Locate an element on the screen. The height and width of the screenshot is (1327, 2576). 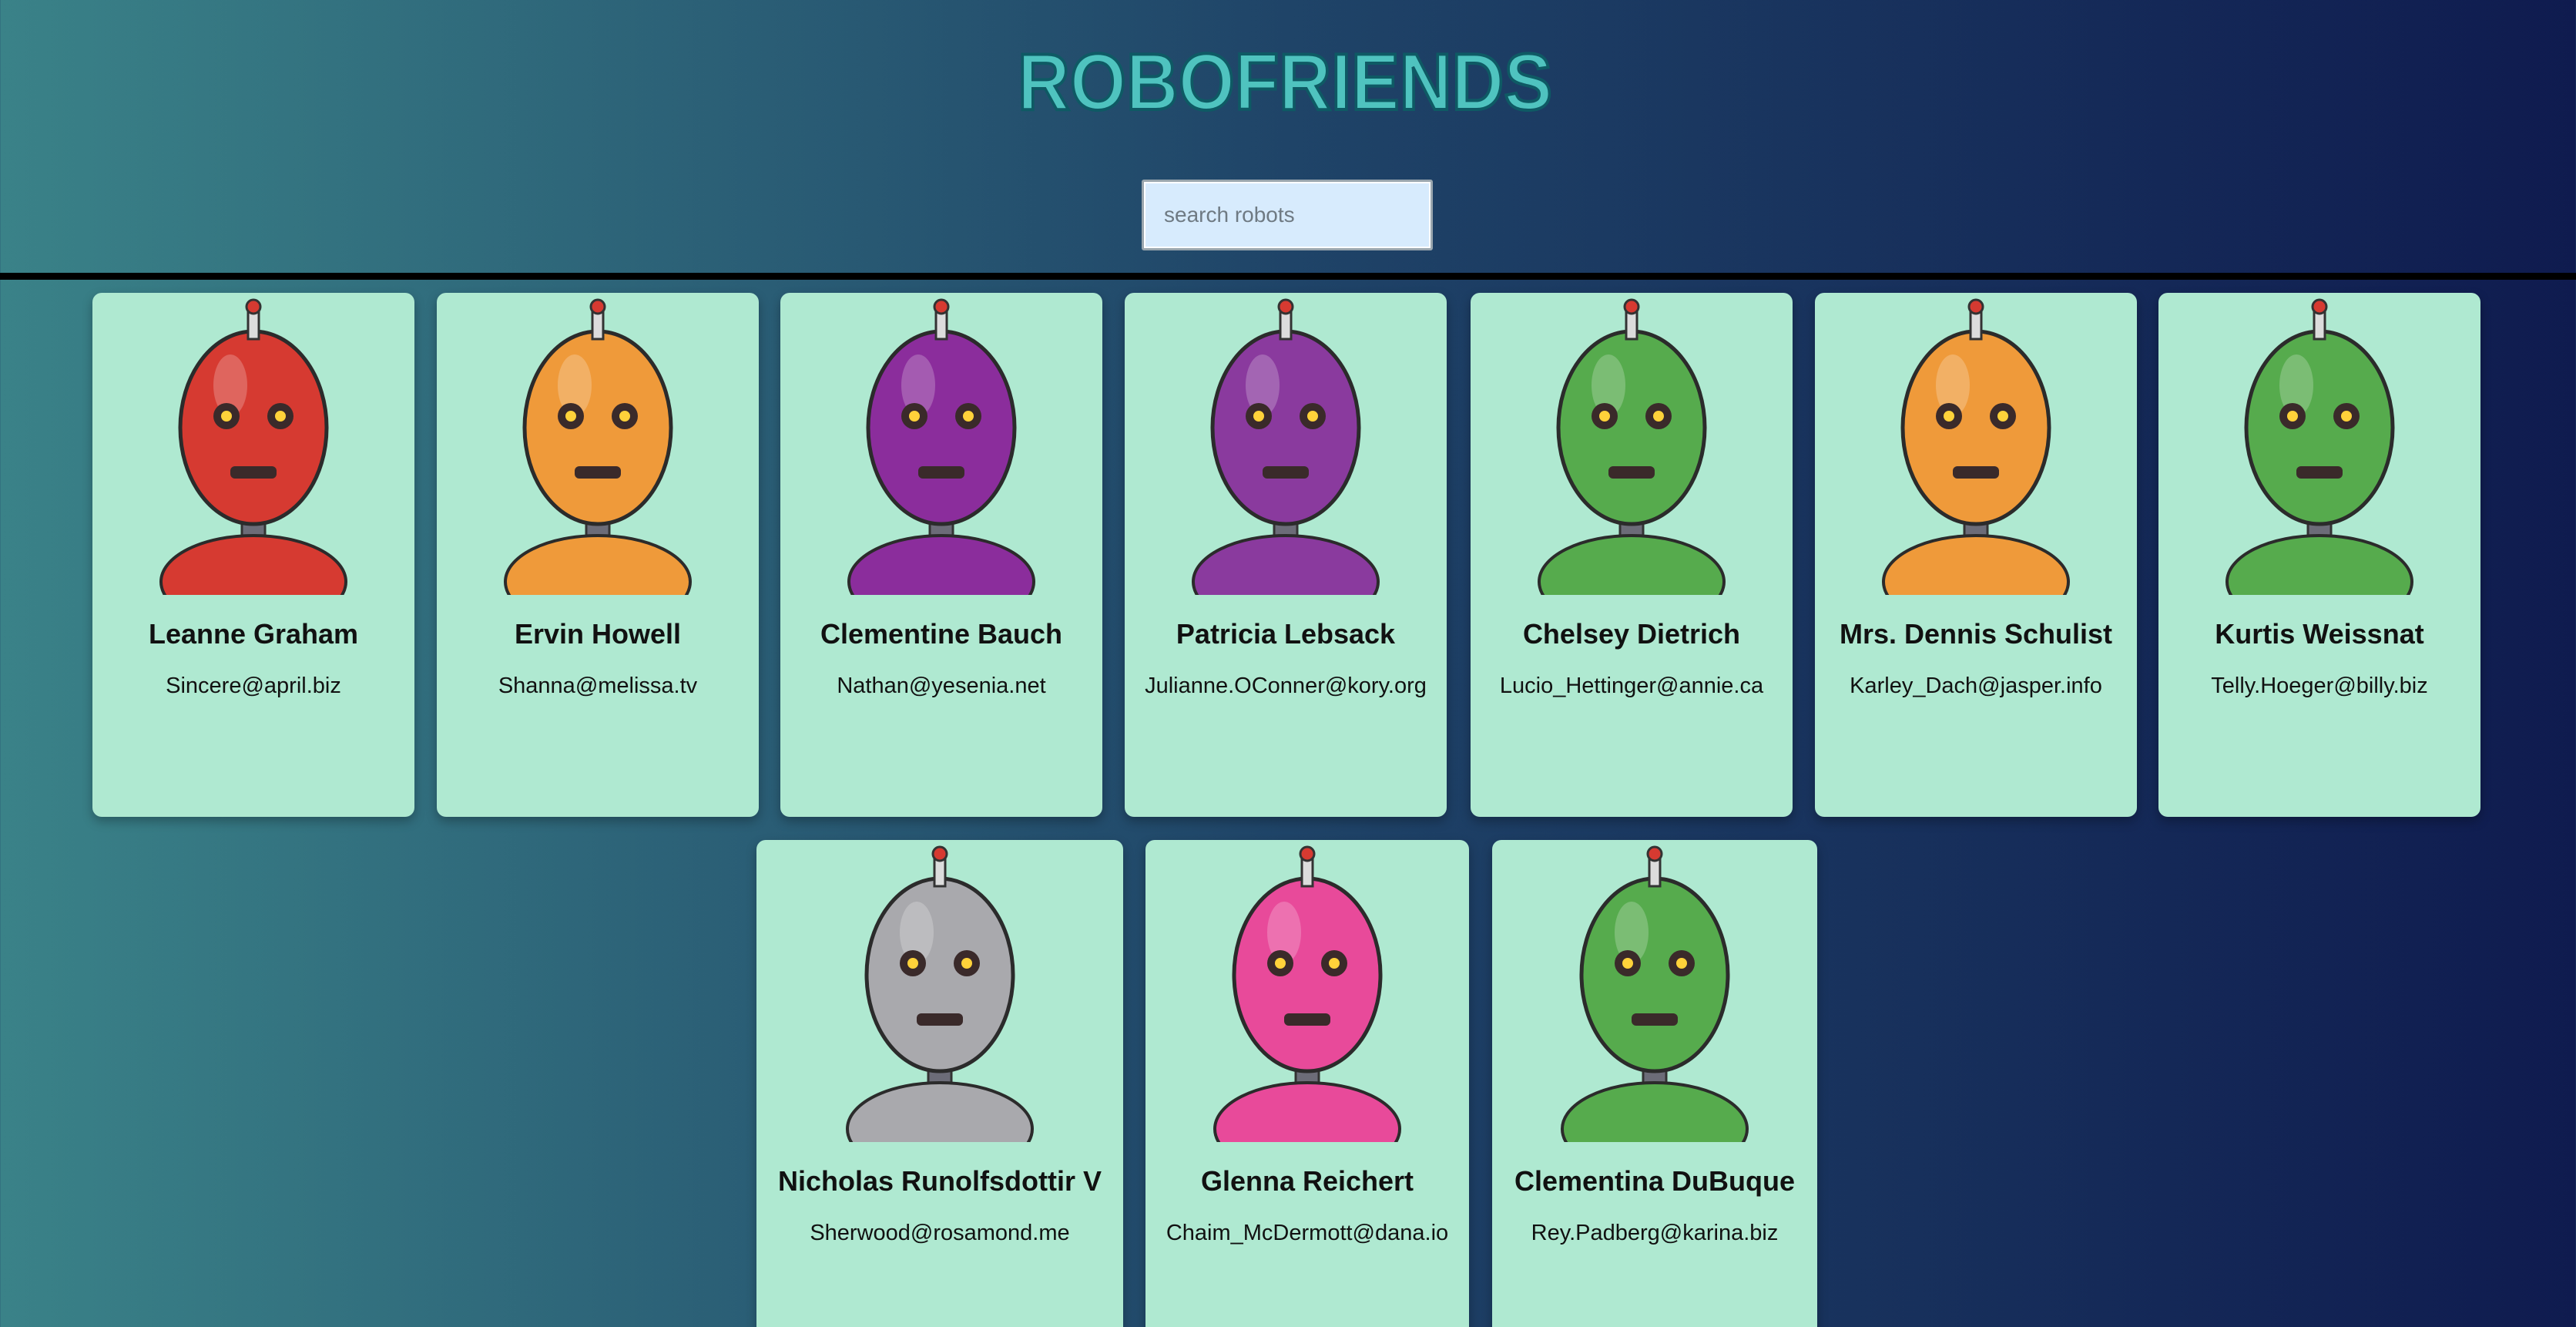
robot-name: Kurtis Weissnat is located at coordinates (2319, 634).